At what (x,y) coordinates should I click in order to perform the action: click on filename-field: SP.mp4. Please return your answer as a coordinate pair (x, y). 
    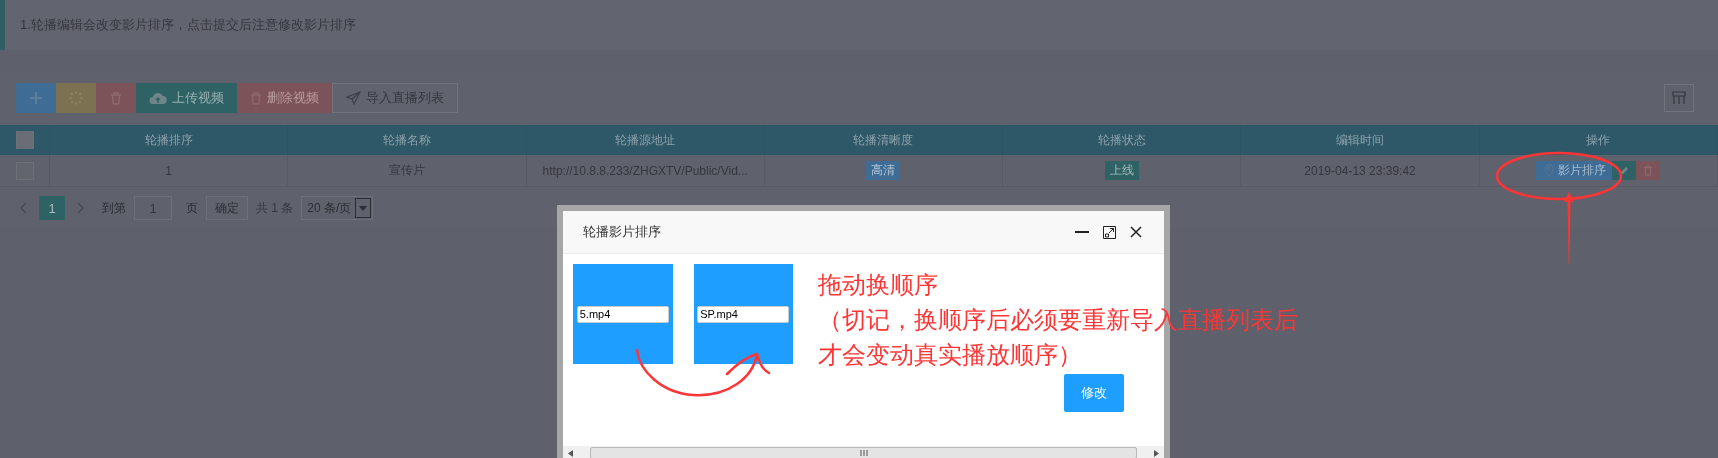
    Looking at the image, I should click on (743, 314).